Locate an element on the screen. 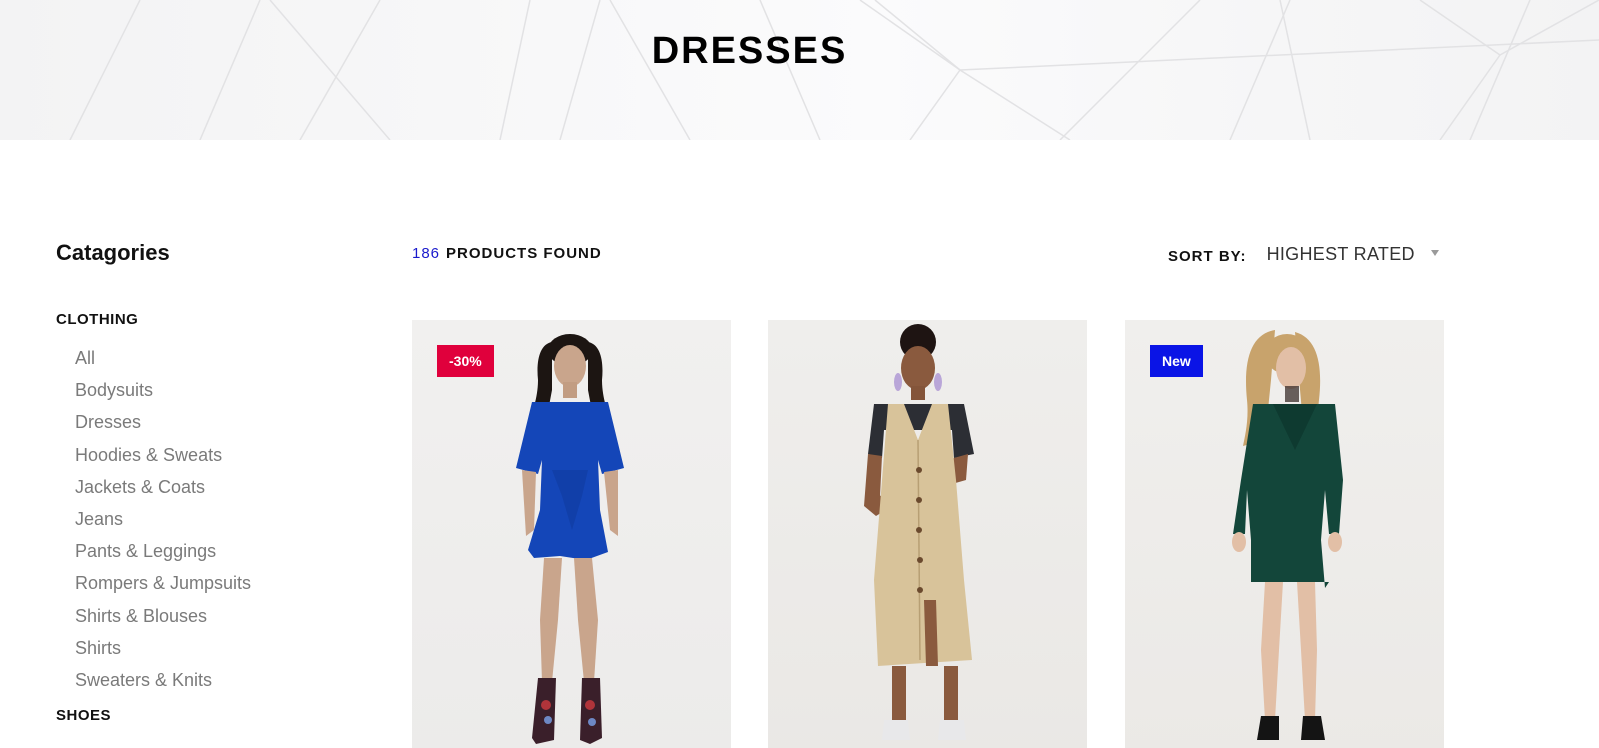  category-item-shirts-blouses: Shirts & Blouses is located at coordinates (215, 616).